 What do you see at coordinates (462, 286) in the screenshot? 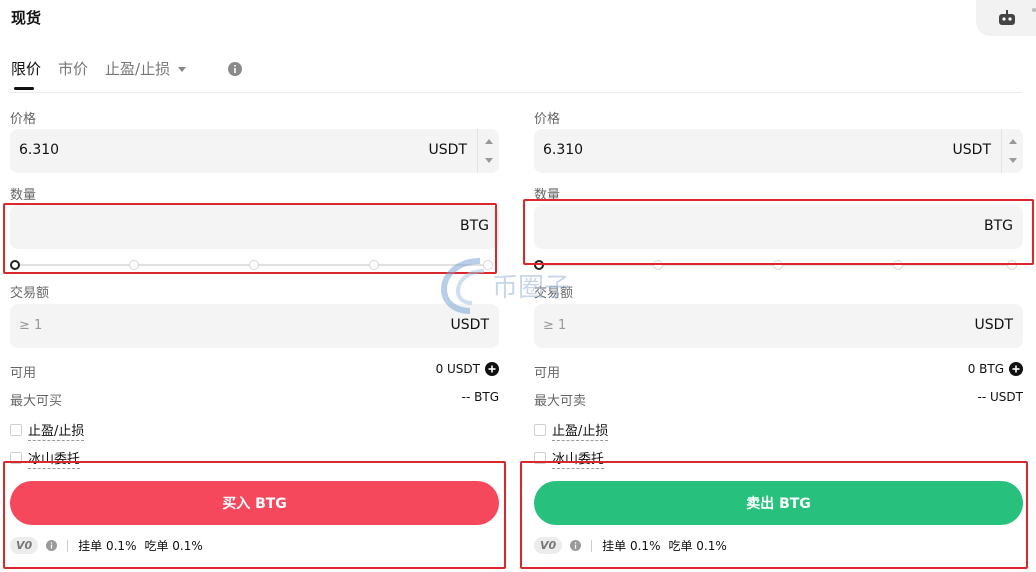
I see `watermark-swoosh-icon` at bounding box center [462, 286].